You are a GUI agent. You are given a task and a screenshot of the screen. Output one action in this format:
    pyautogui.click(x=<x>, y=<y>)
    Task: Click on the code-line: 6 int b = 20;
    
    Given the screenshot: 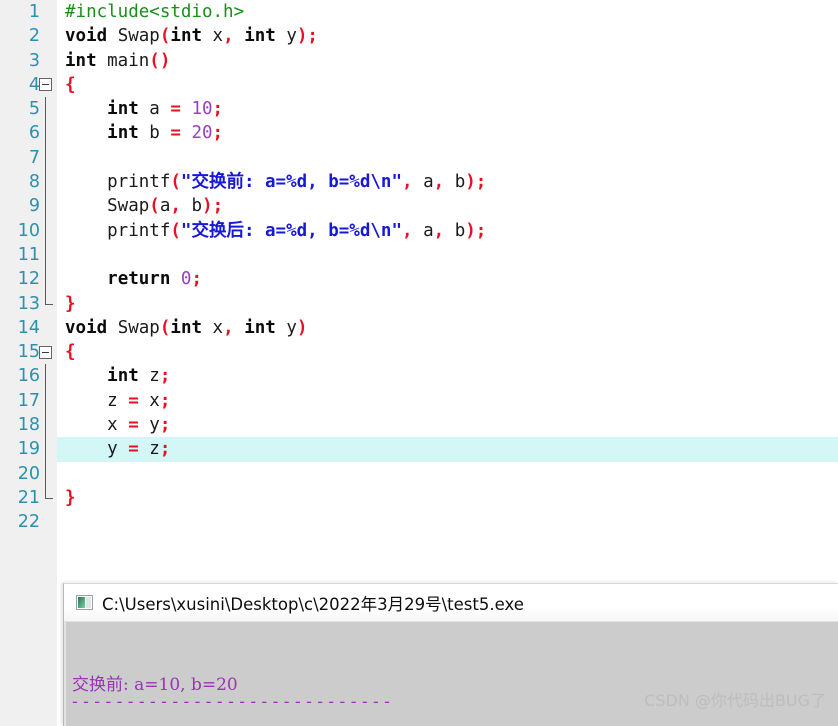 What is the action you would take?
    pyautogui.click(x=419, y=133)
    